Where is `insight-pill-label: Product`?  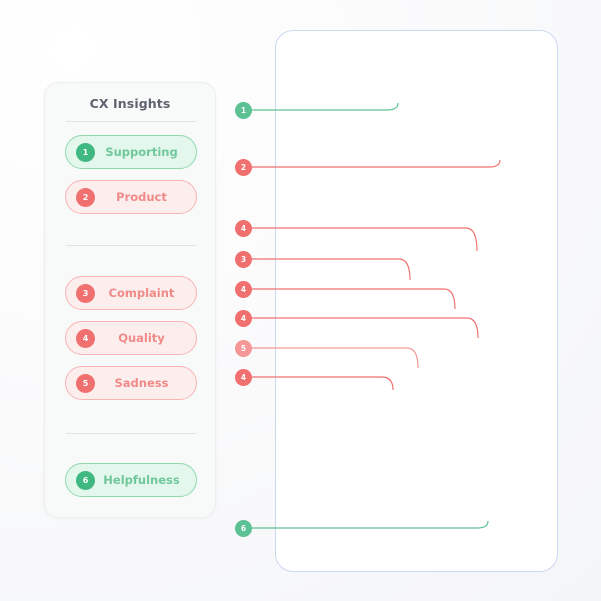 insight-pill-label: Product is located at coordinates (141, 197).